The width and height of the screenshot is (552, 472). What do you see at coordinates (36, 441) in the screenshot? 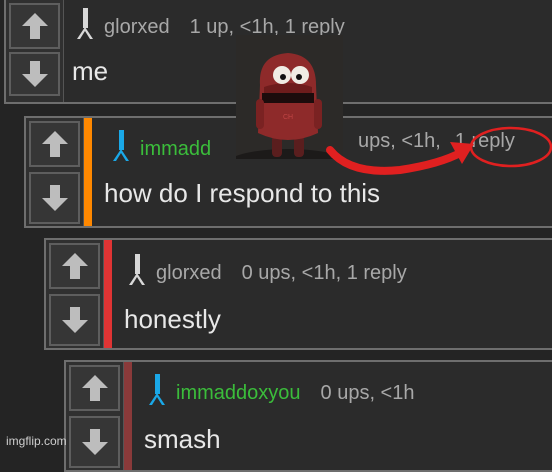
I see `watermark-text: imgflip.com` at bounding box center [36, 441].